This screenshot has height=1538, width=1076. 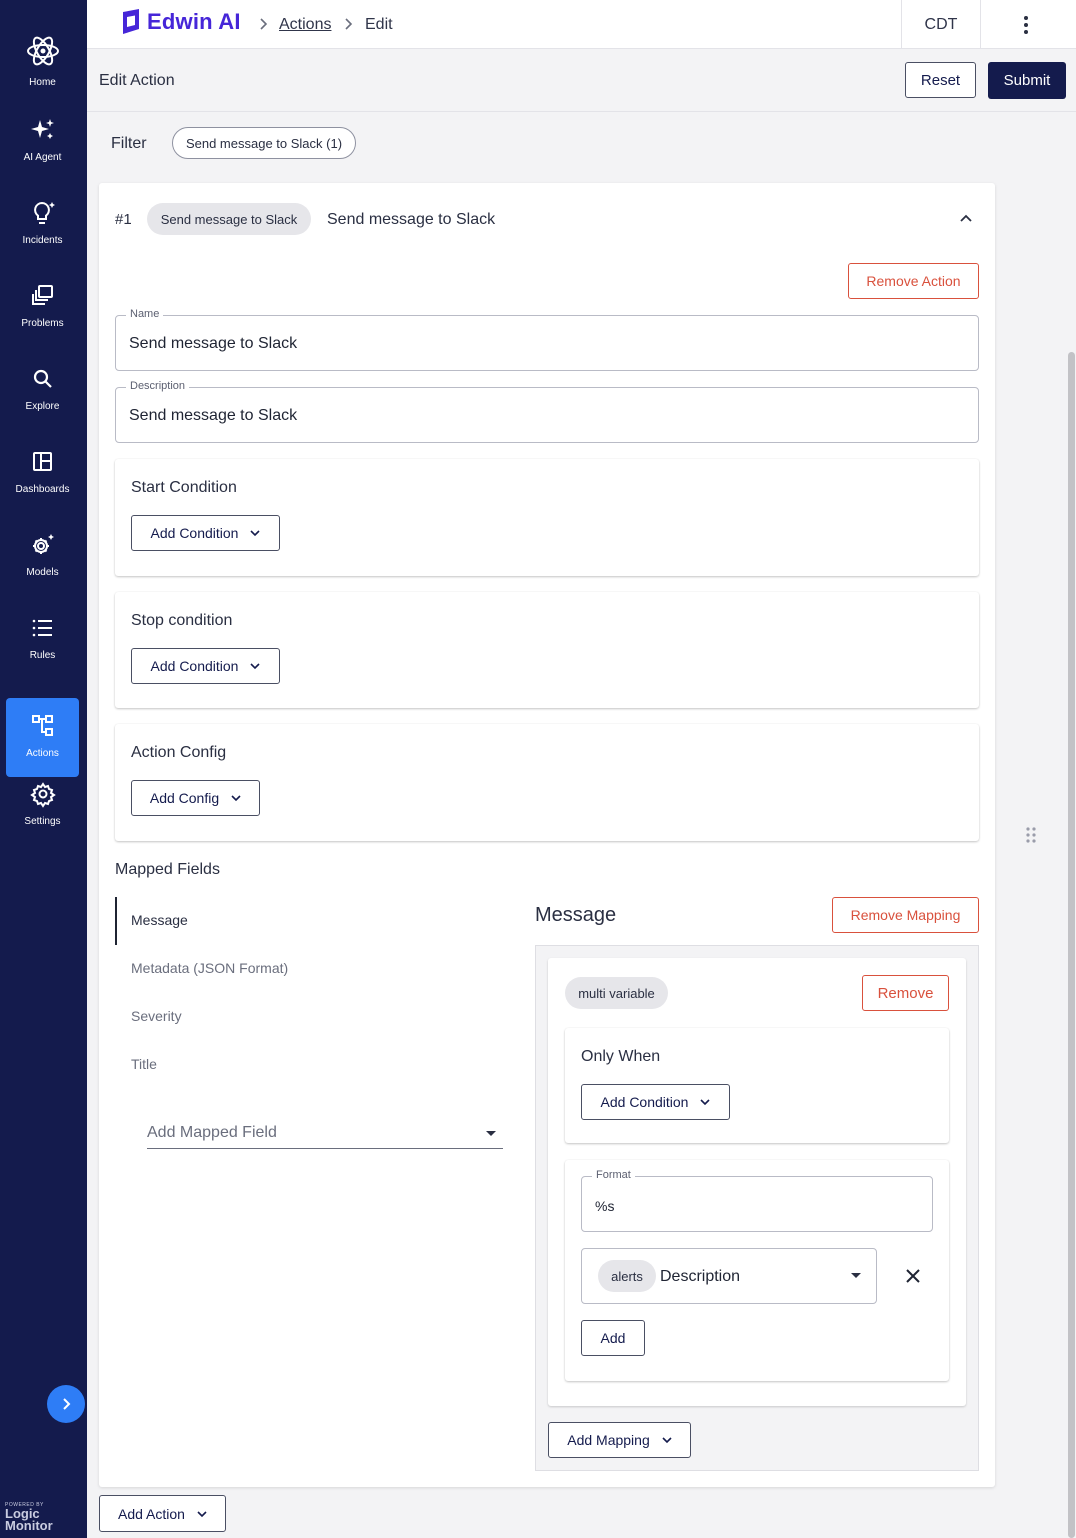 I want to click on more-vertical-icon, so click(x=1026, y=25).